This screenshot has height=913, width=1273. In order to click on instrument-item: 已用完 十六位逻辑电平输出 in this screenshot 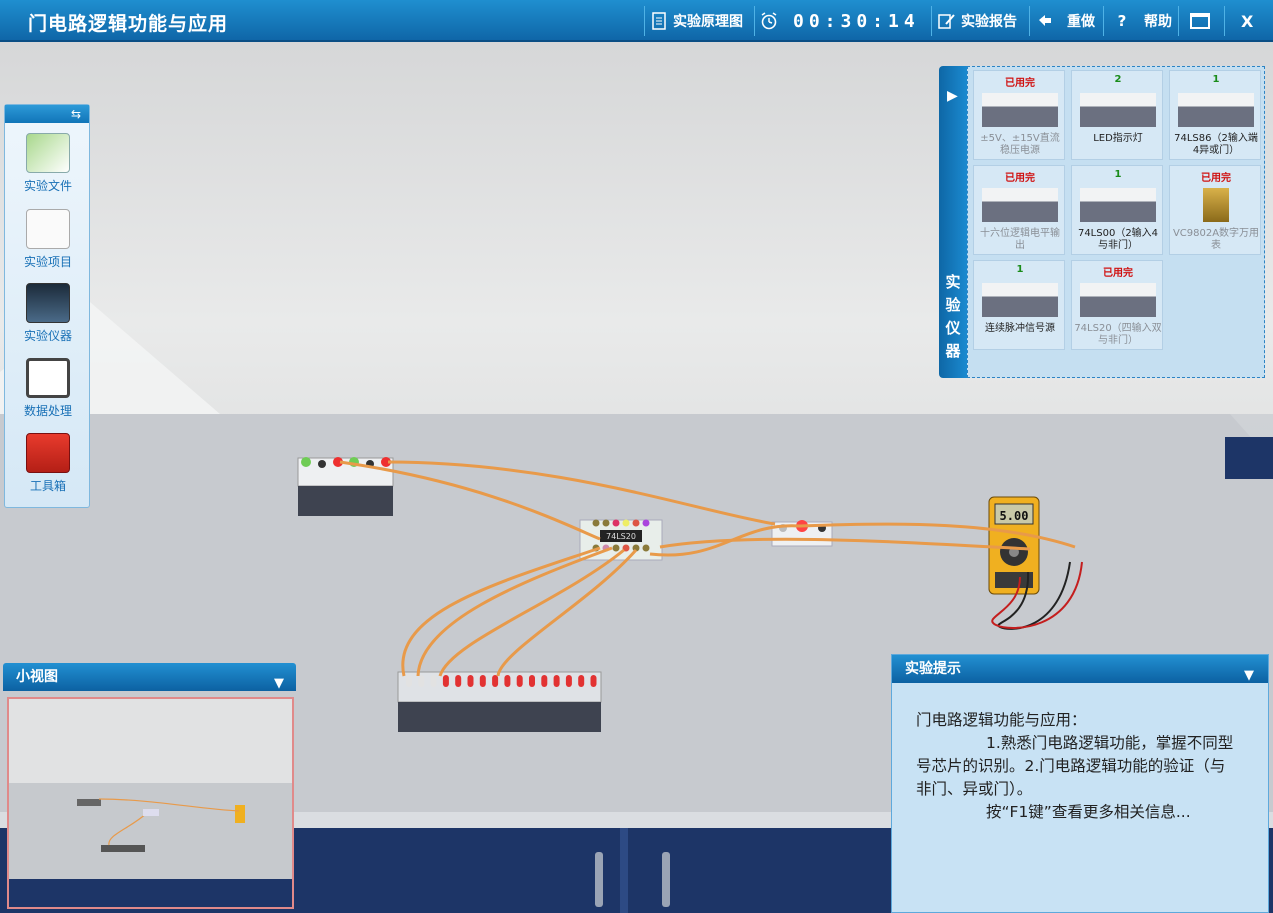, I will do `click(1019, 210)`.